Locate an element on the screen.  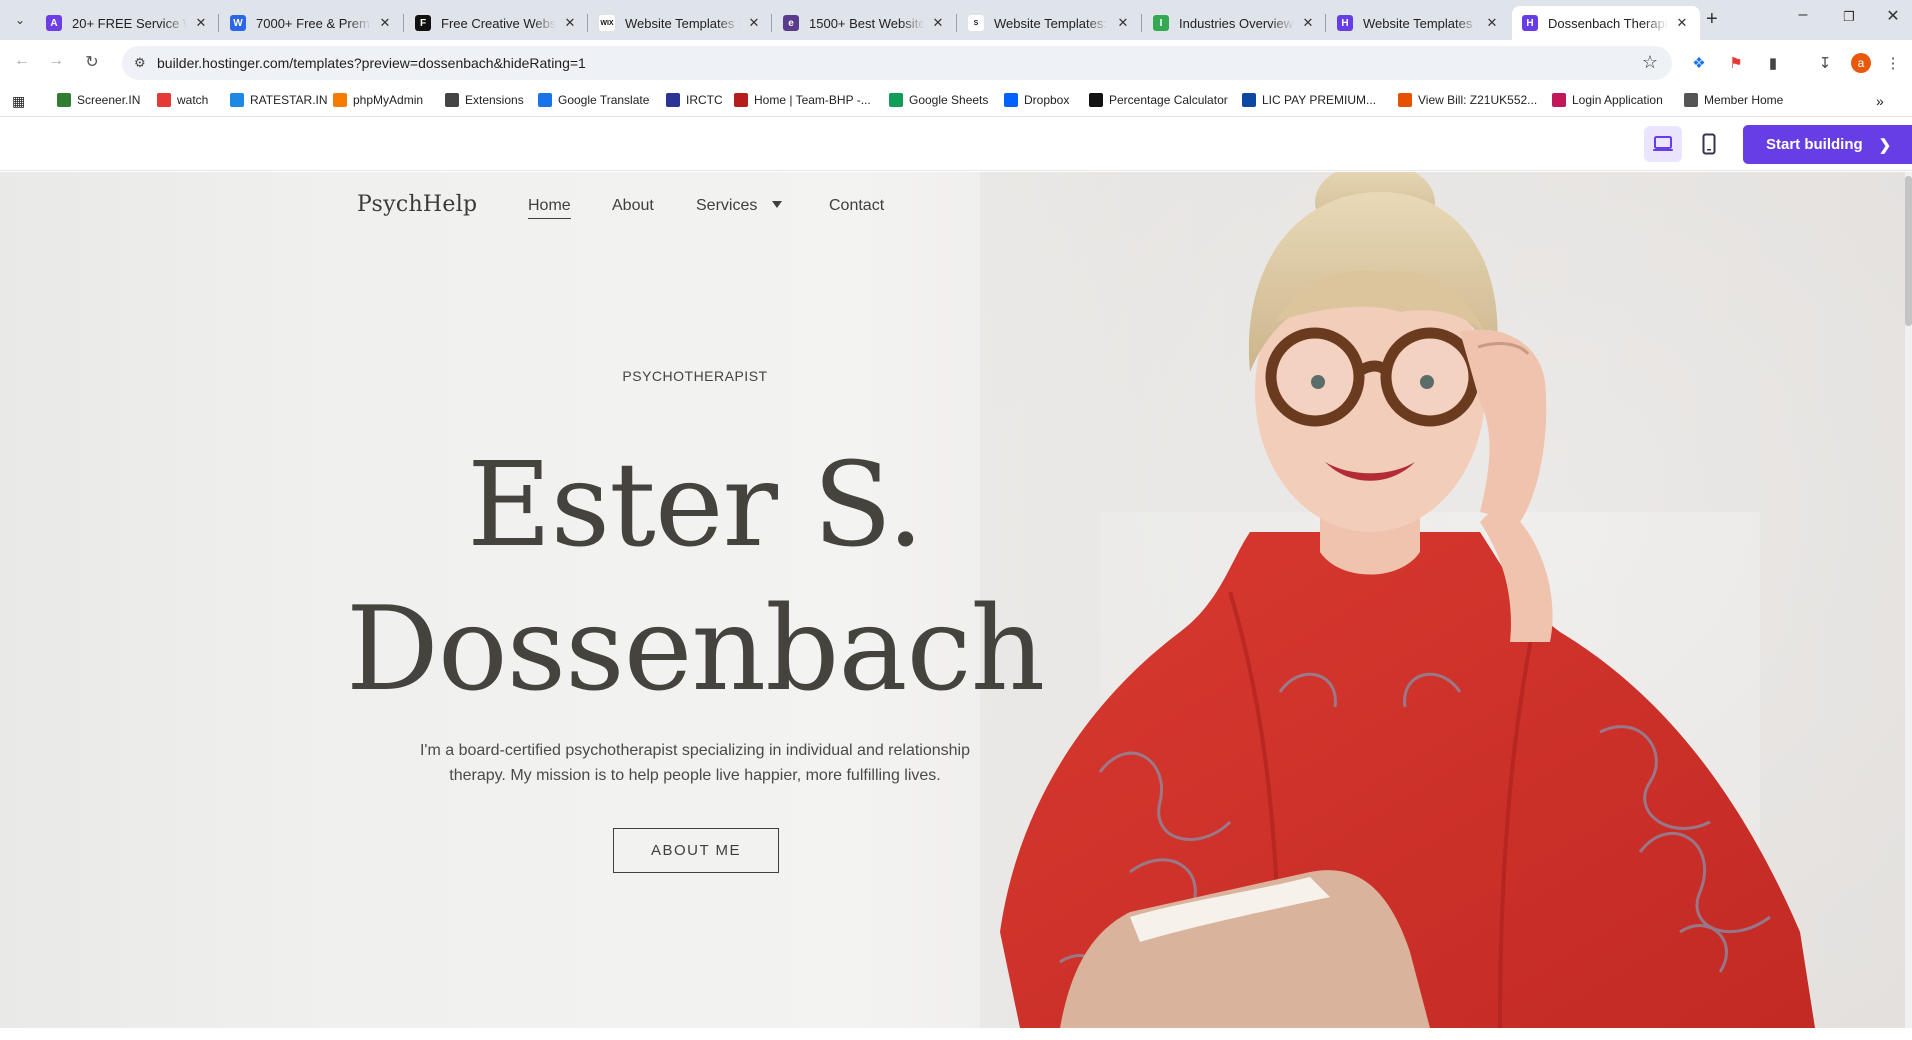
download-icon: ↧ is located at coordinates (1825, 63).